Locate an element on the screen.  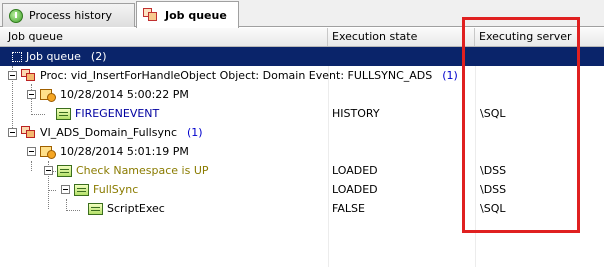
process-history-icon is located at coordinates (16, 15).